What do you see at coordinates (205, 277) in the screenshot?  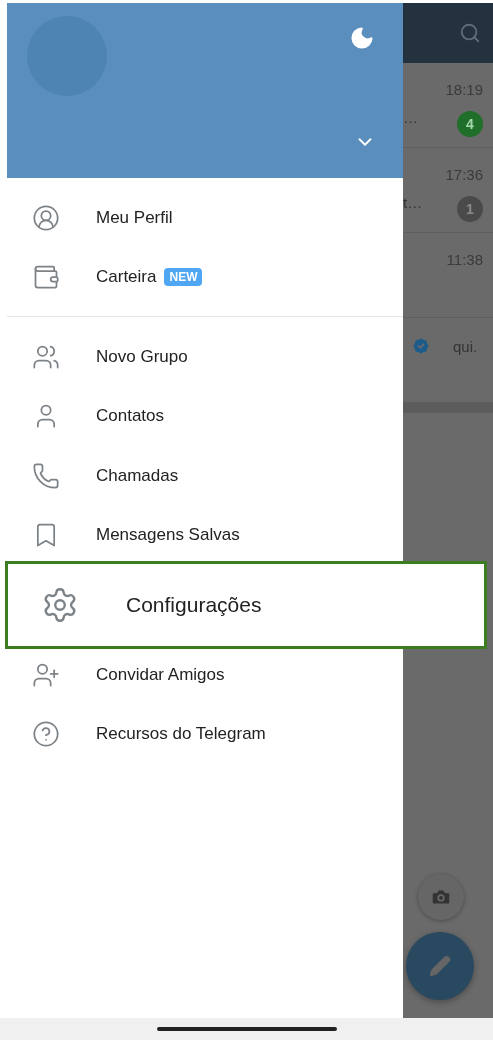 I see `menu-item: Carteira NEW` at bounding box center [205, 277].